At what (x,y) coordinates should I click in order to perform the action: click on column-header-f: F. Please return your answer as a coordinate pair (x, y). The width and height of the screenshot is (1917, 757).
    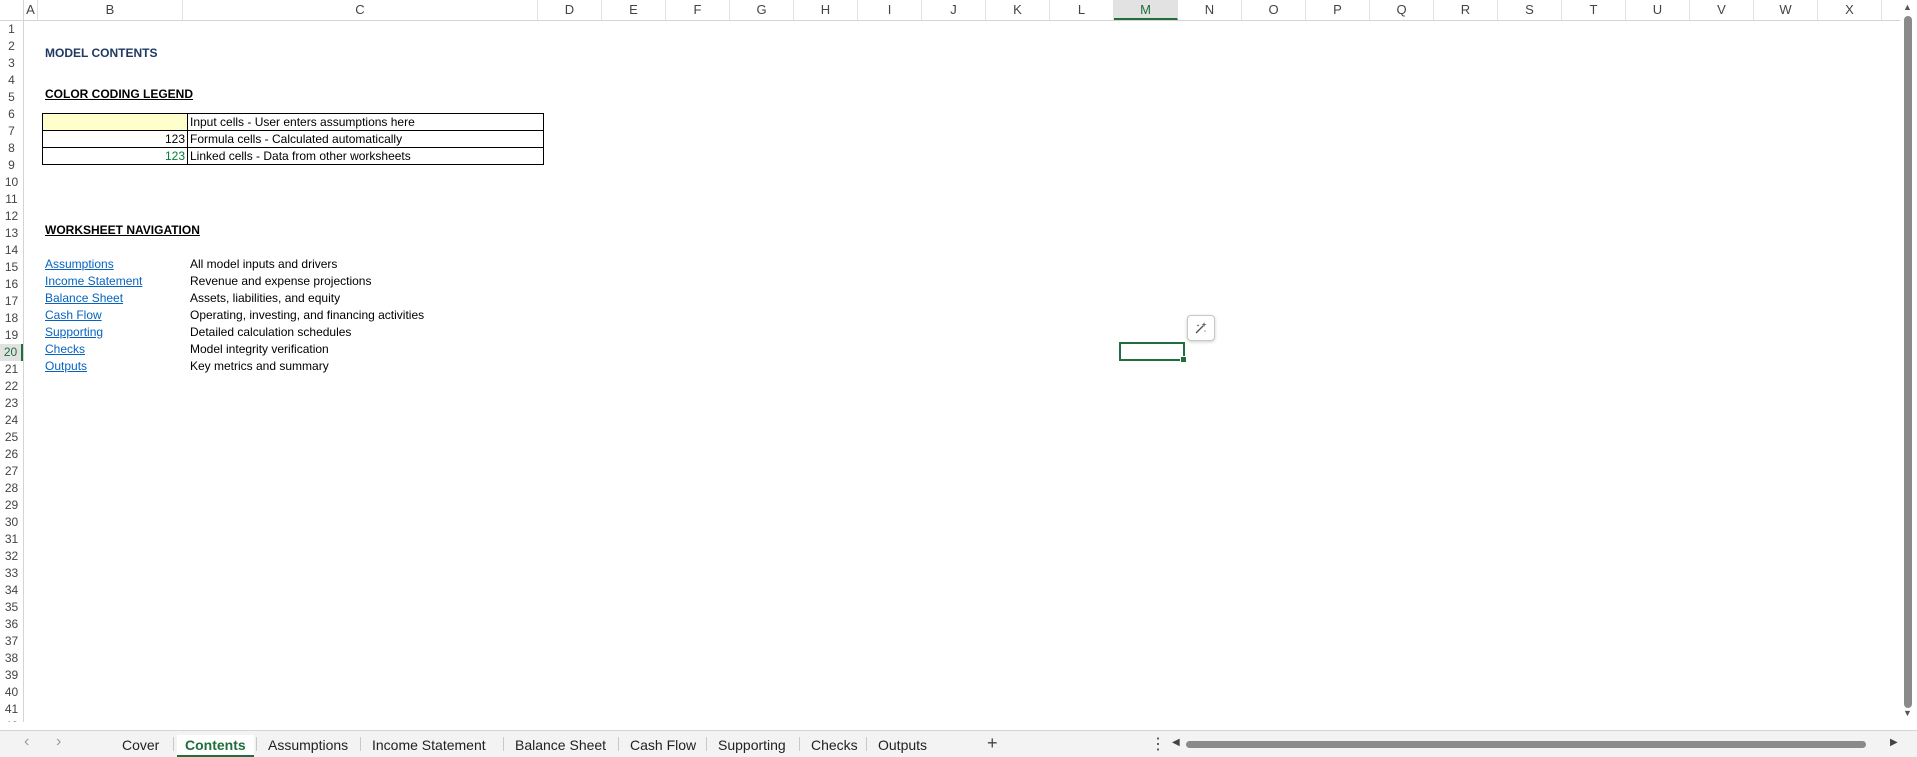
    Looking at the image, I should click on (698, 10).